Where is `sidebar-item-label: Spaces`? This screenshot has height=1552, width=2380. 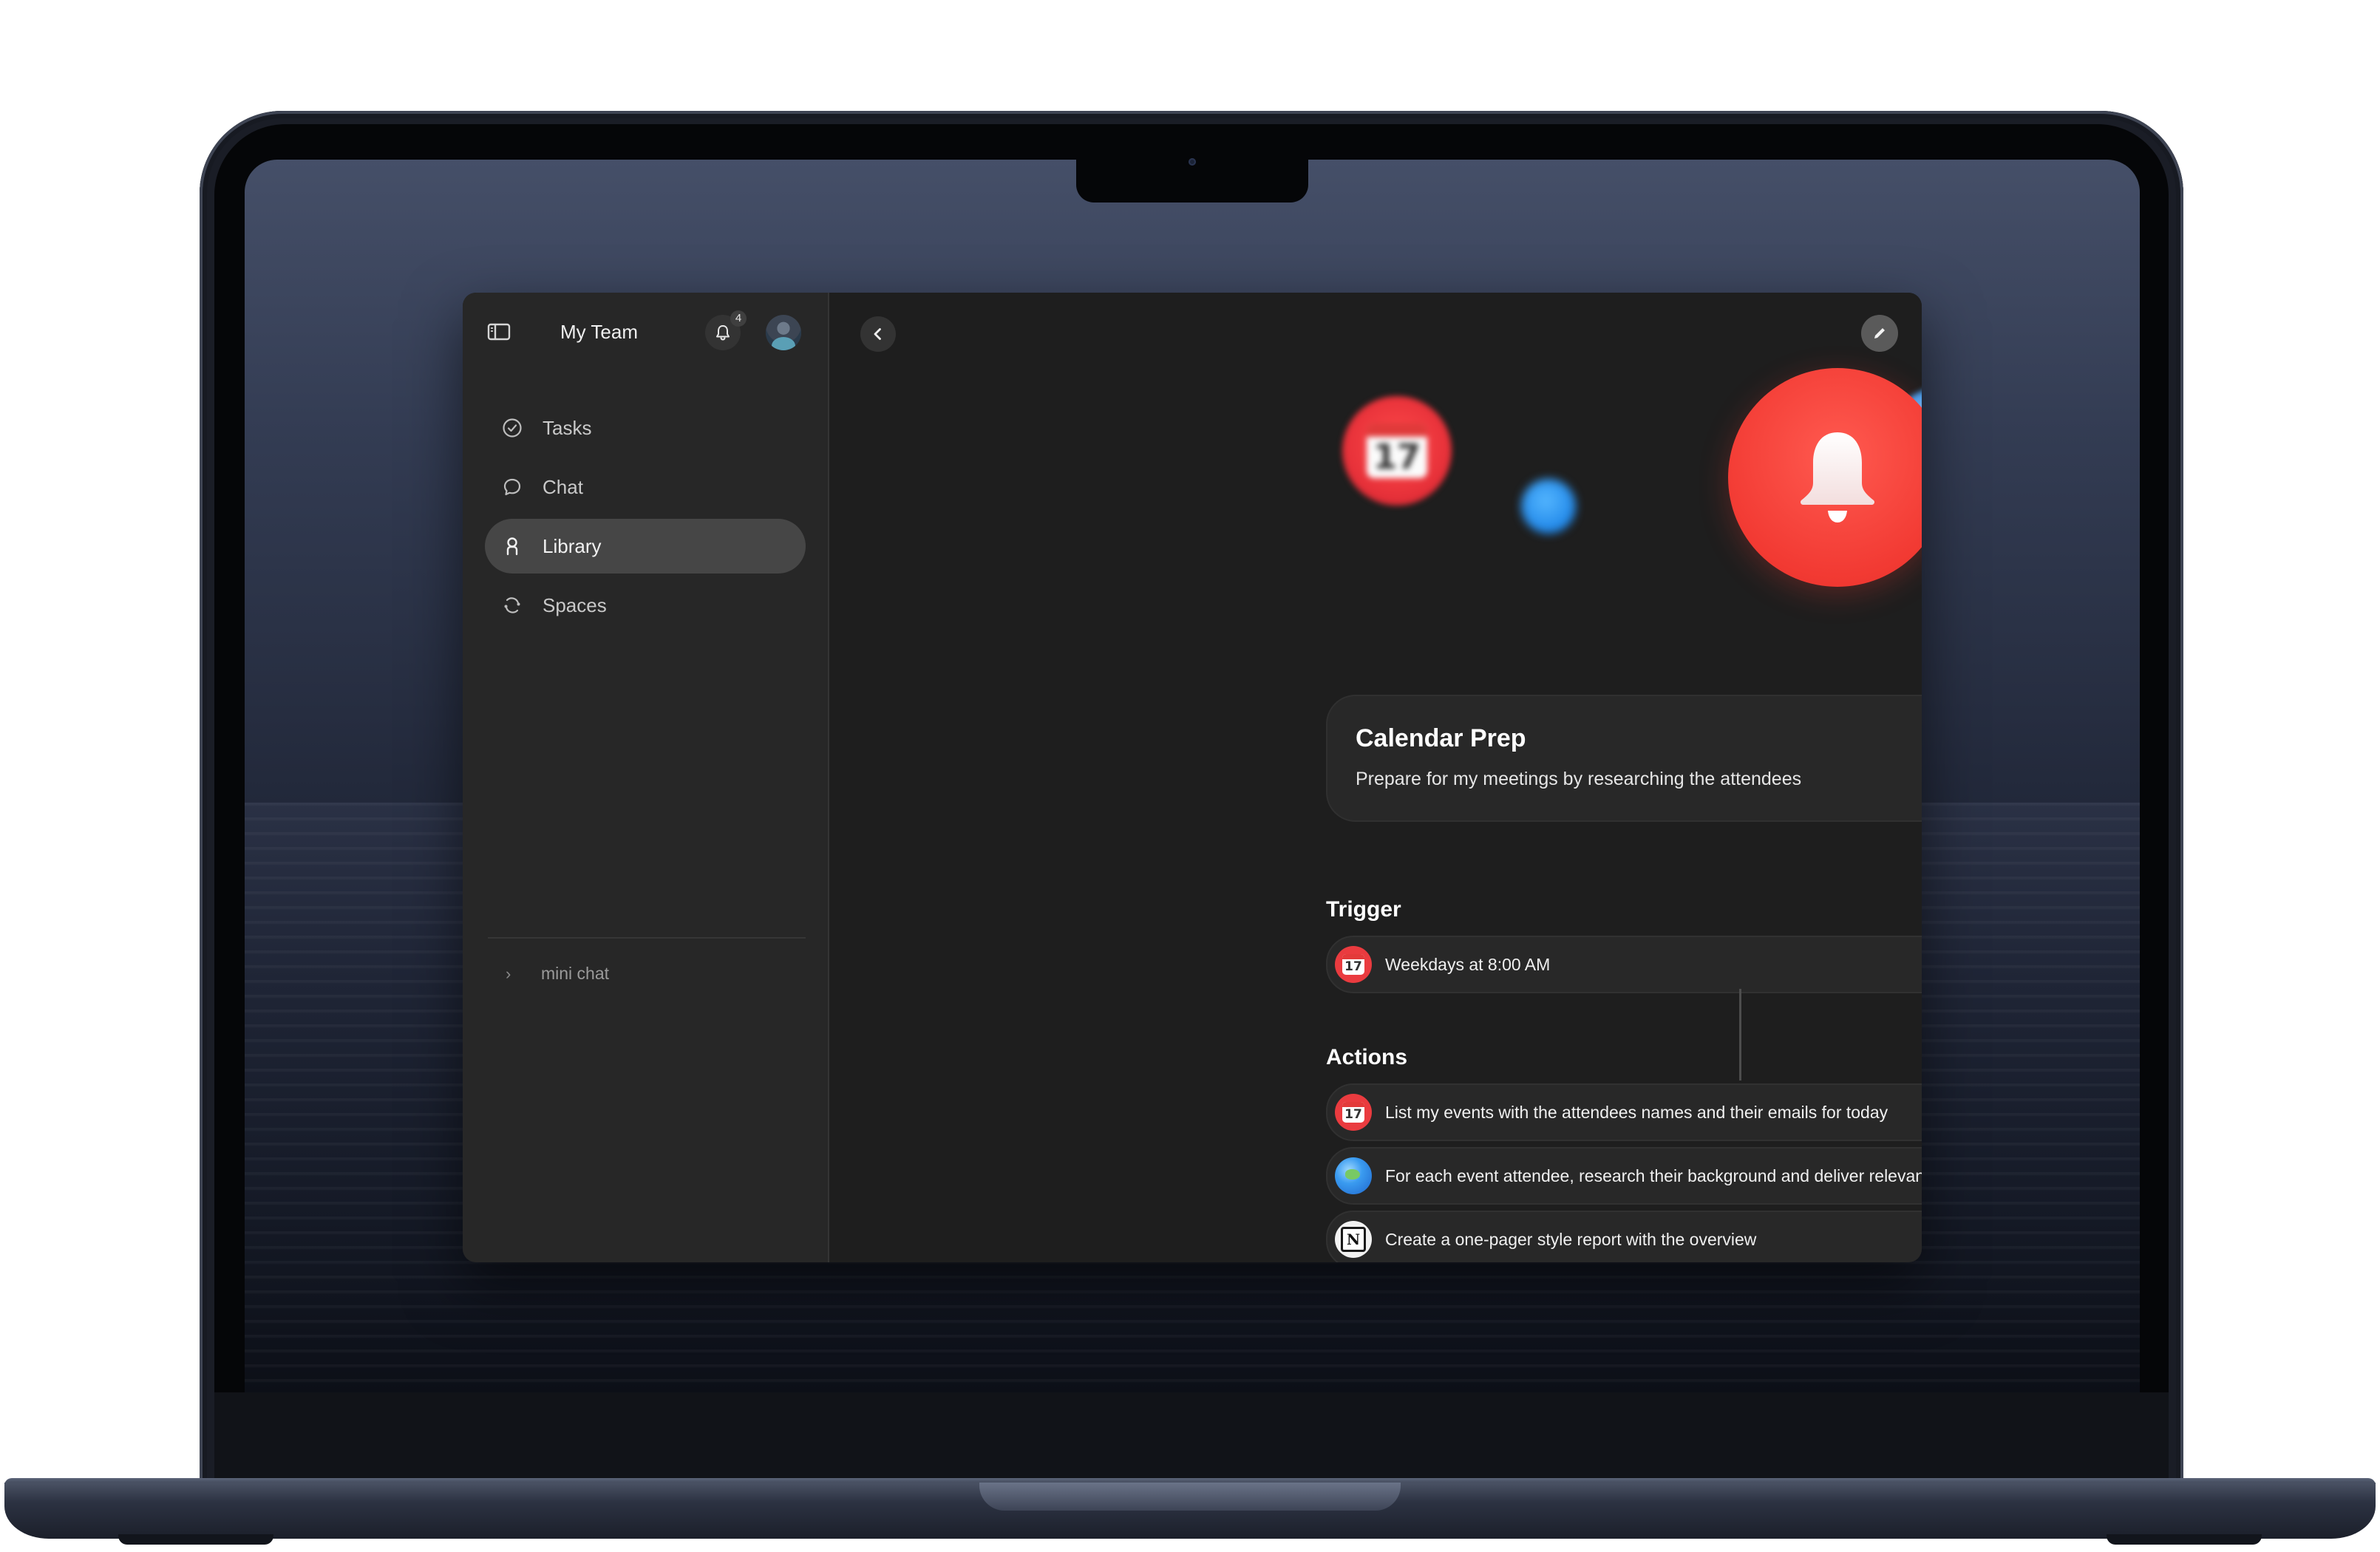 sidebar-item-label: Spaces is located at coordinates (575, 604).